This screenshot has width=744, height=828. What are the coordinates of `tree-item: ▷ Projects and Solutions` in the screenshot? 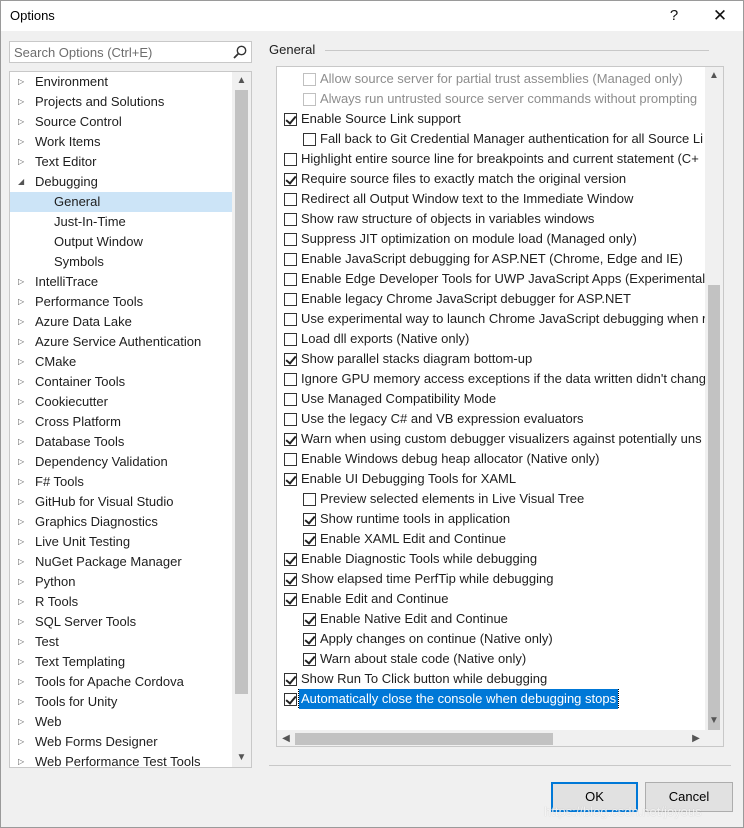 It's located at (121, 102).